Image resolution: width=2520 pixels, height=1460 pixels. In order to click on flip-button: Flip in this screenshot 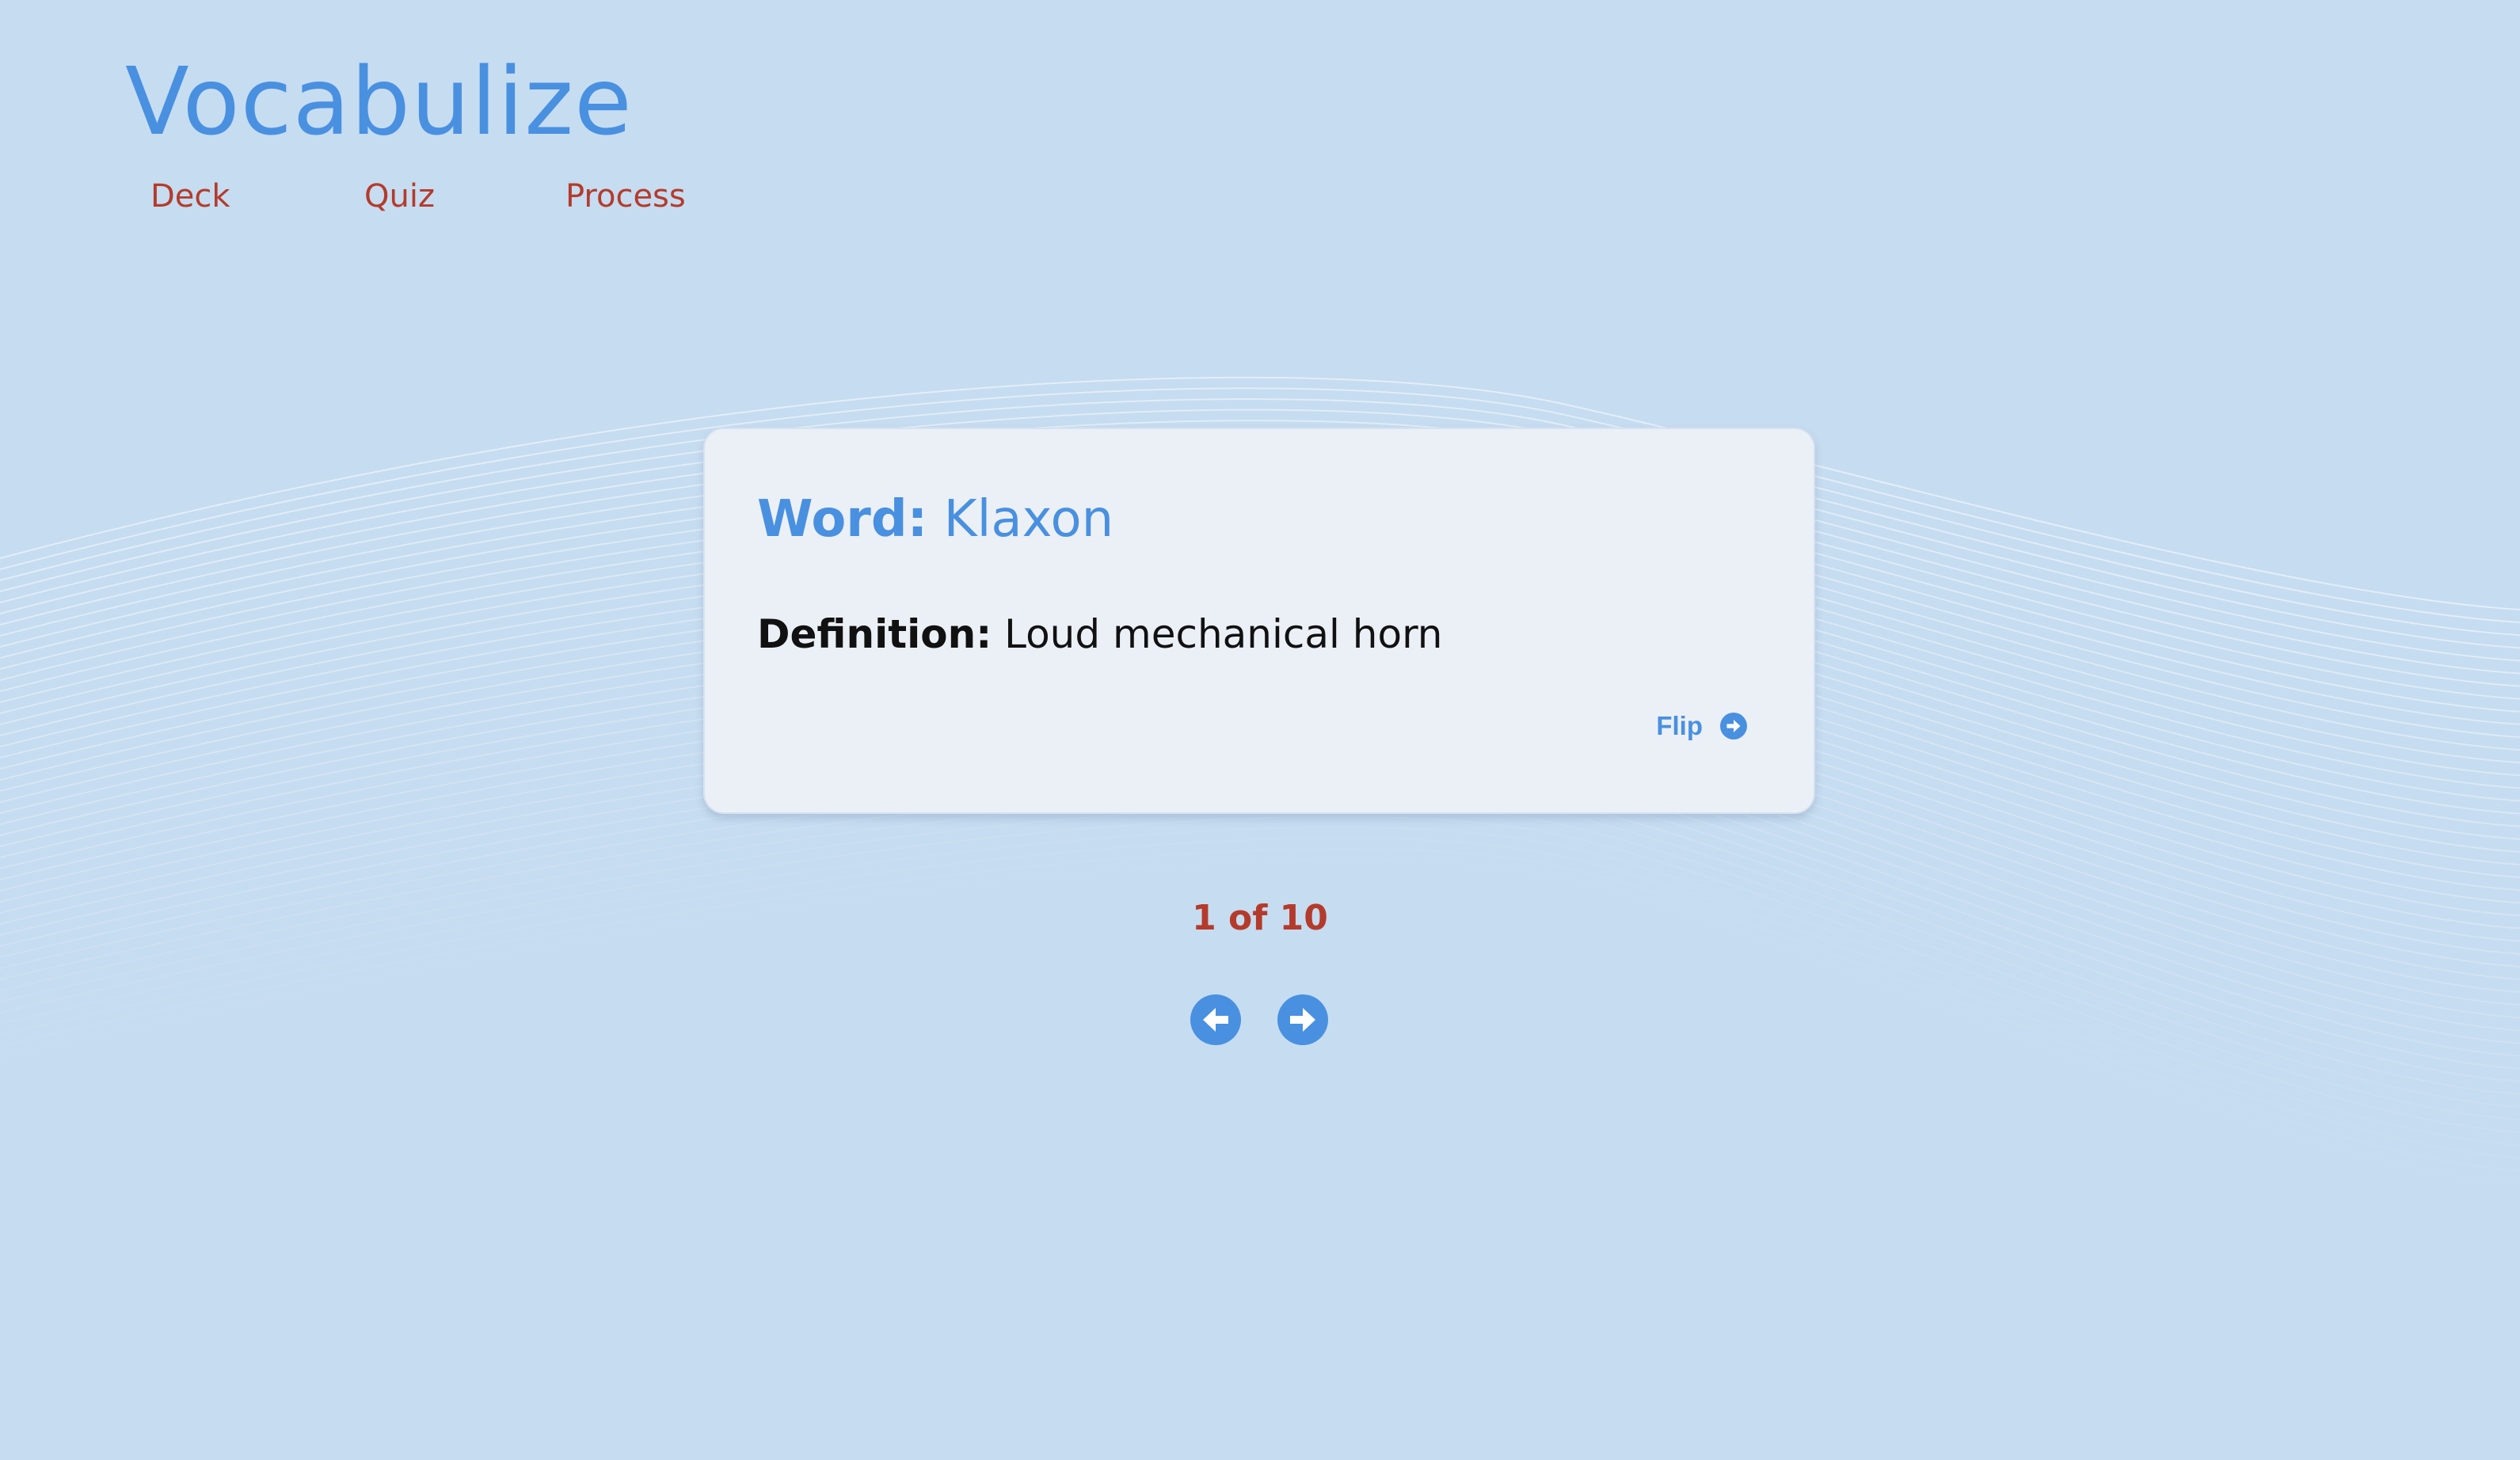, I will do `click(1701, 726)`.